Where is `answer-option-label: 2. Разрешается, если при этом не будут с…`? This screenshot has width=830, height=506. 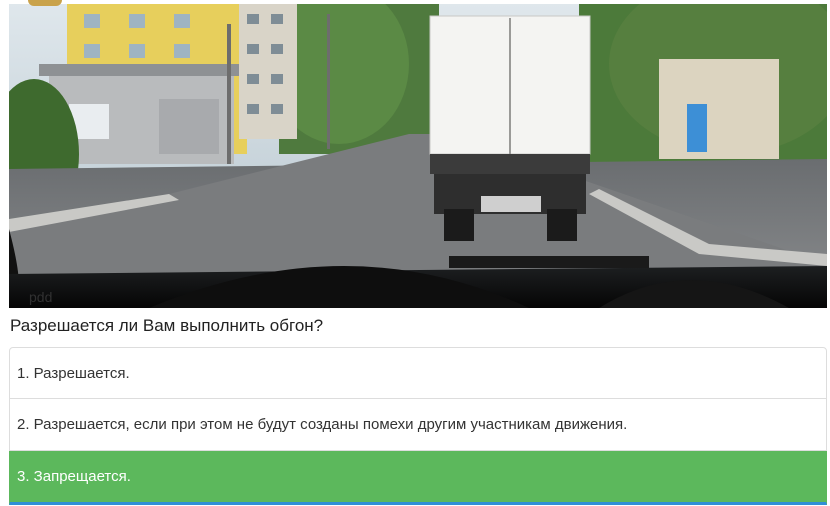
answer-option-label: 2. Разрешается, если при этом не будут с… is located at coordinates (322, 424).